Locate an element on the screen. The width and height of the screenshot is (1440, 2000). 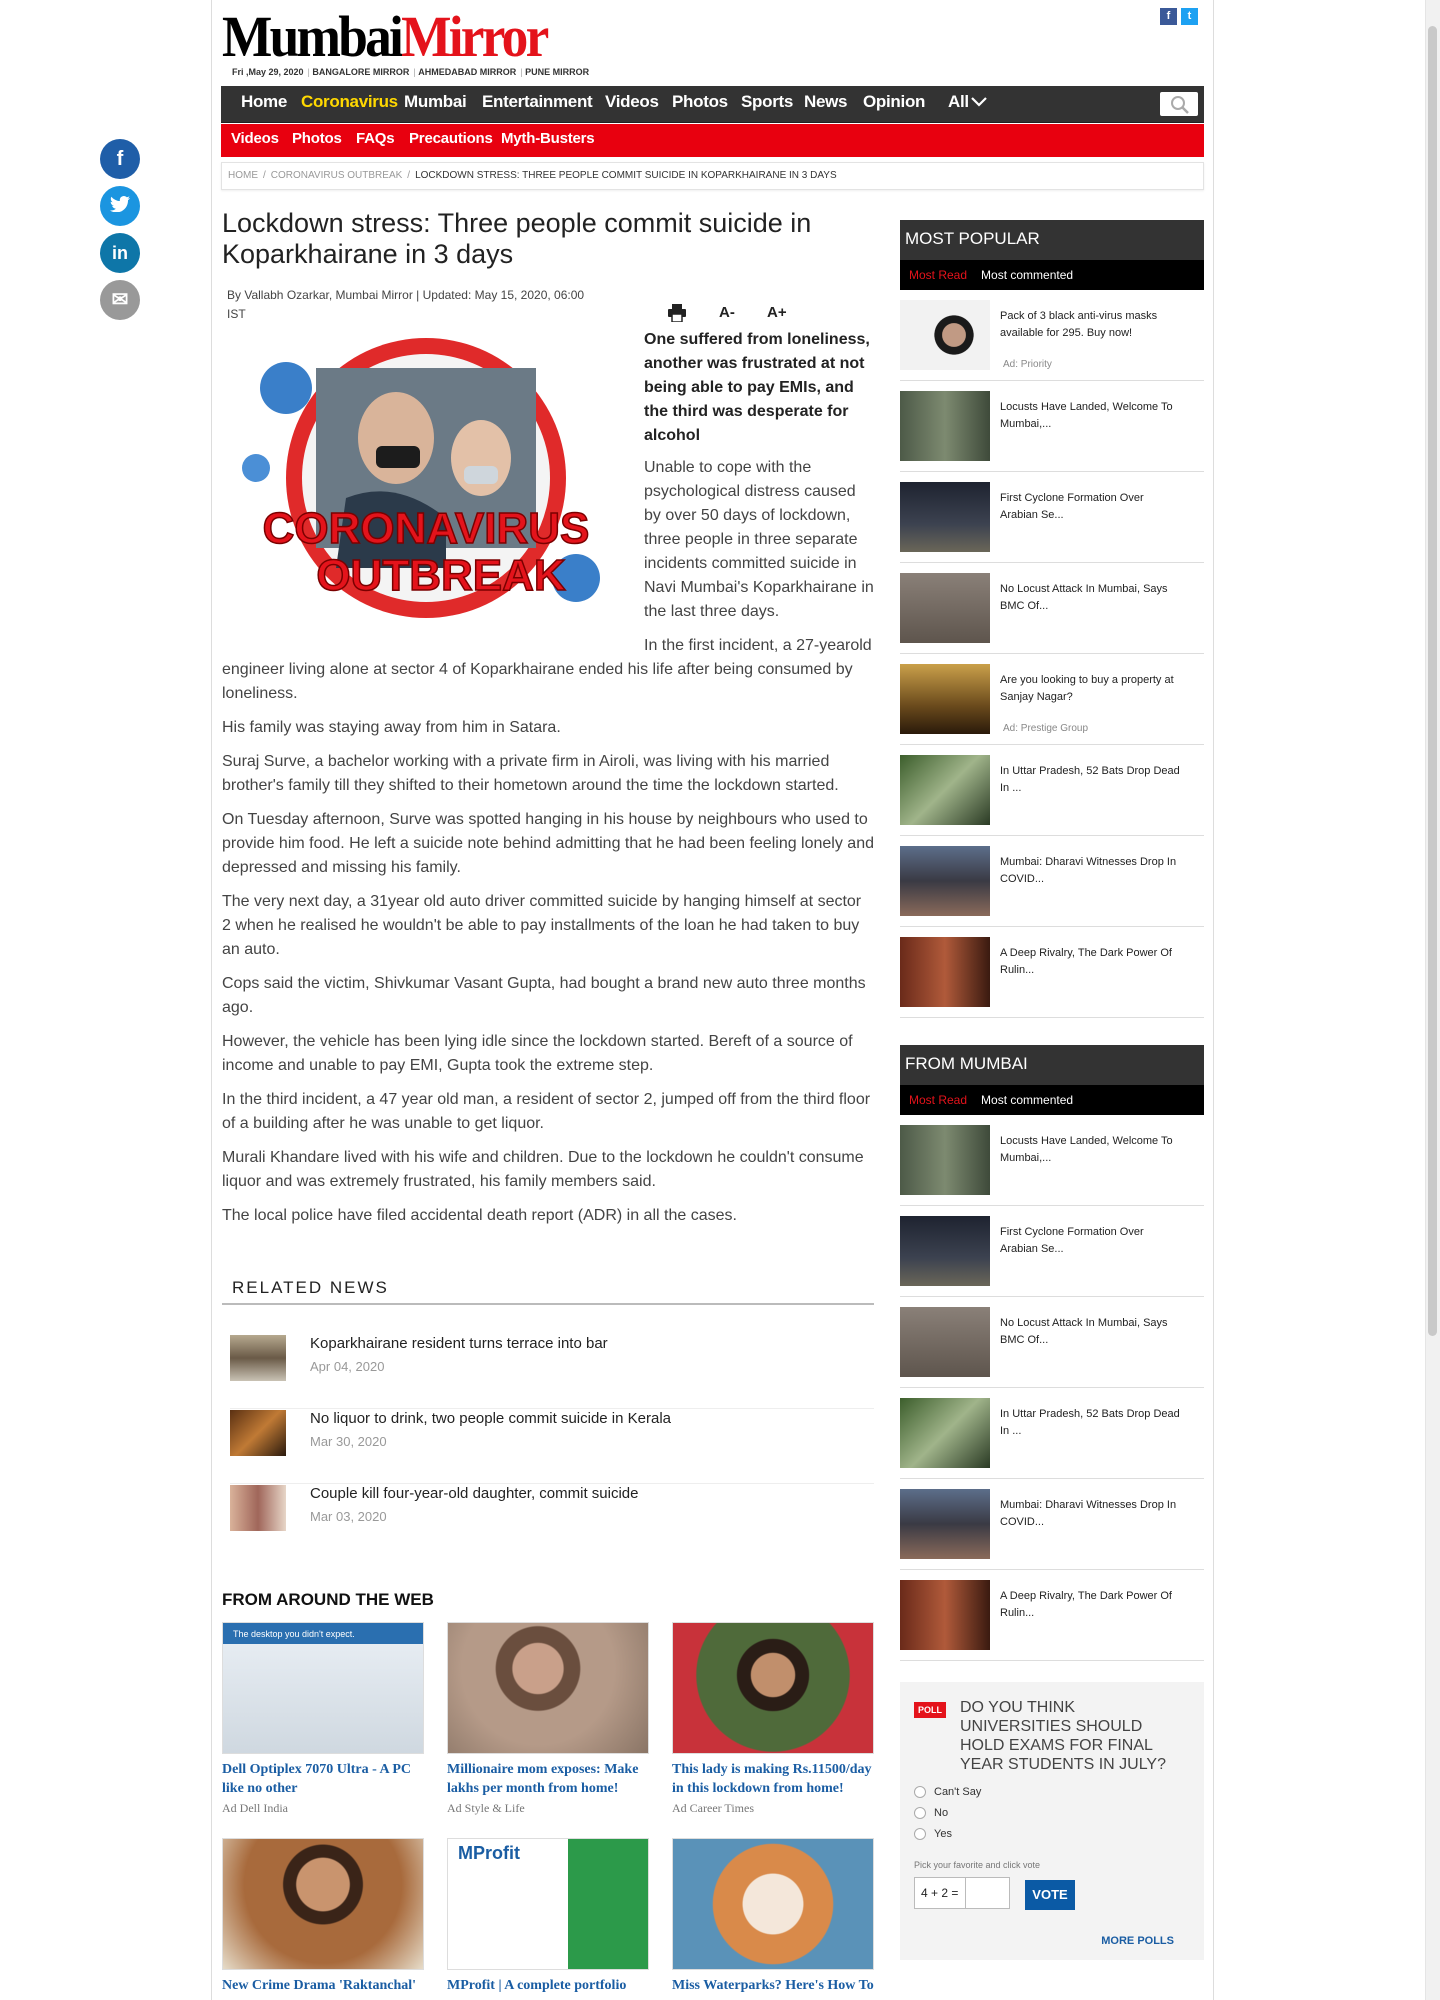
search-button is located at coordinates (1179, 104).